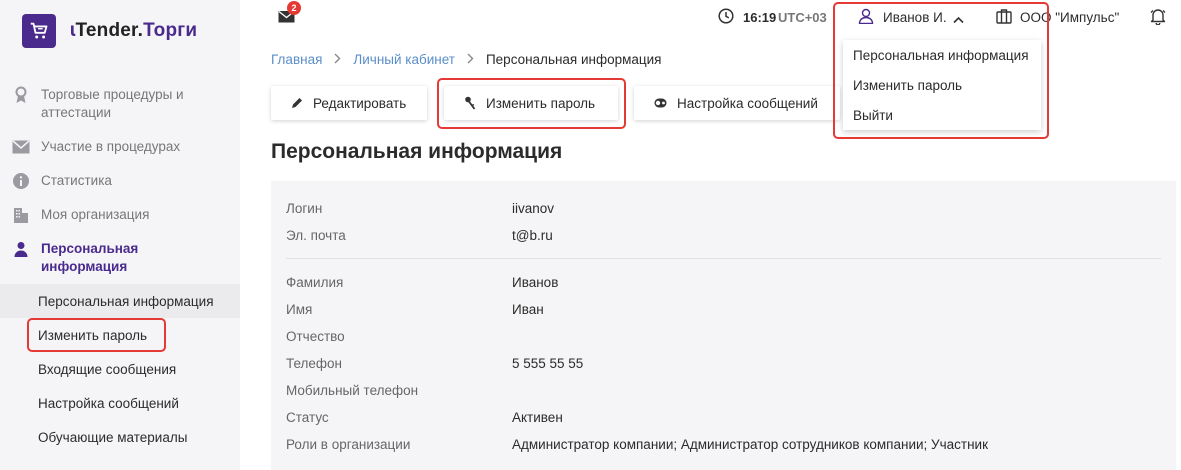 This screenshot has width=1181, height=470. Describe the element at coordinates (360, 103) in the screenshot. I see `edit-button-label: Редактировать` at that location.